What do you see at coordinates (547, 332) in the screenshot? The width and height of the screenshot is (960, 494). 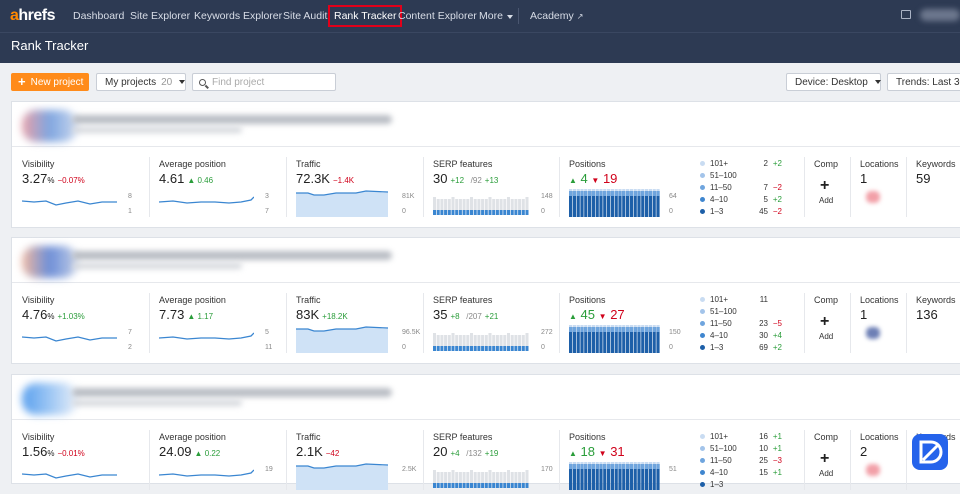 I see `serp-axis-max: 272` at bounding box center [547, 332].